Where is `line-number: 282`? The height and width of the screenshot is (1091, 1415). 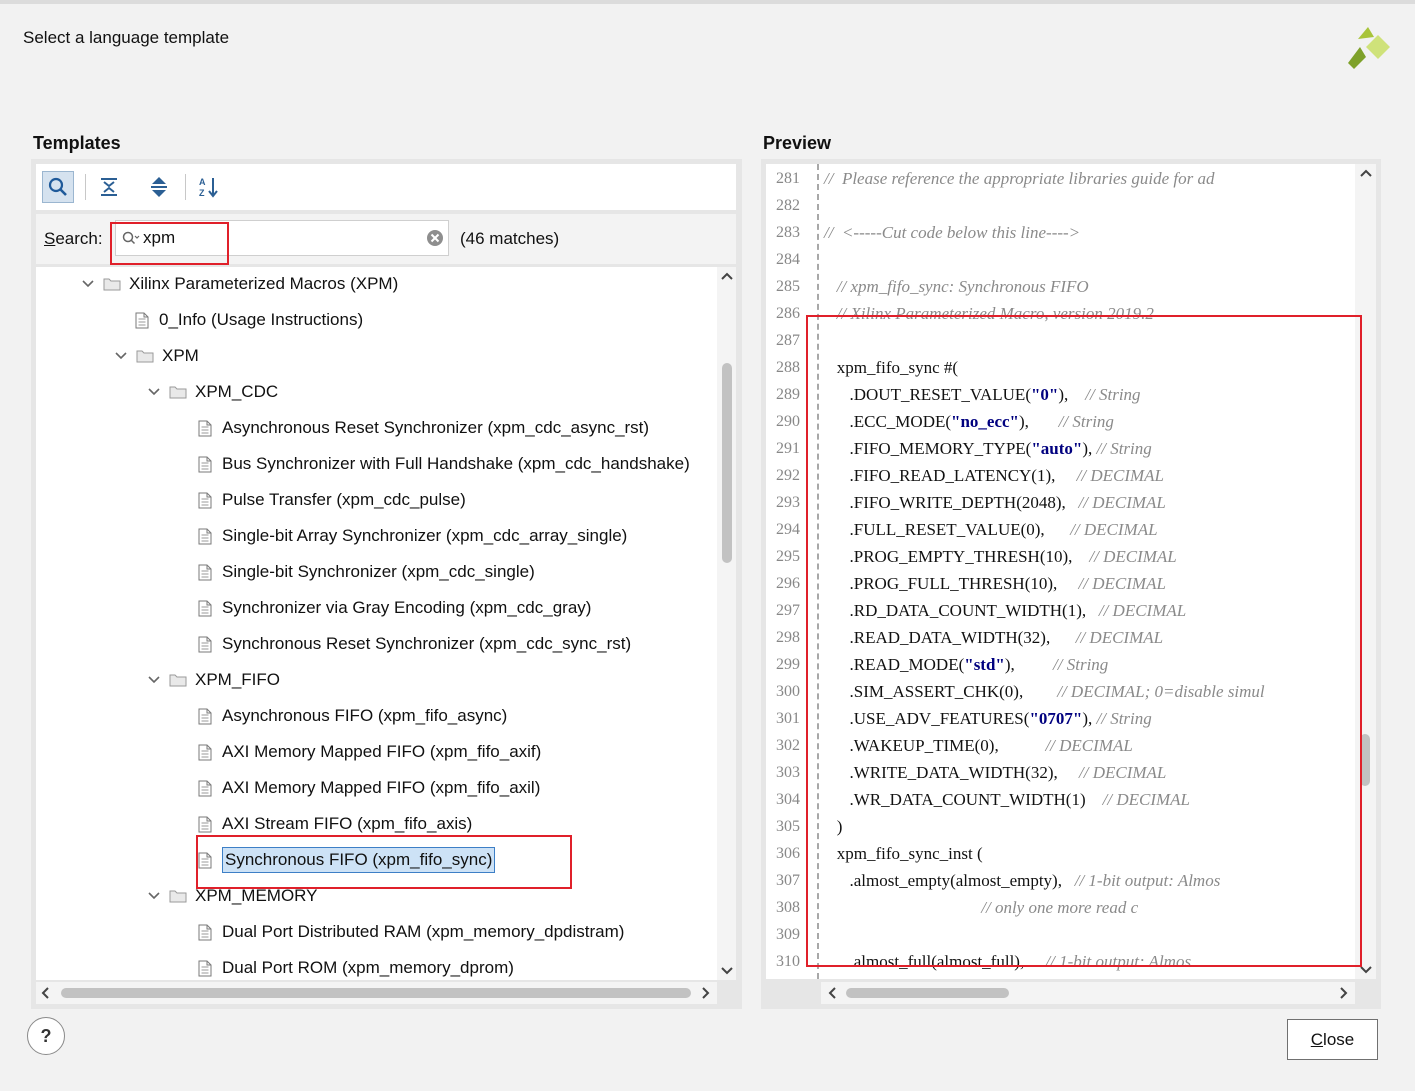 line-number: 282 is located at coordinates (788, 205).